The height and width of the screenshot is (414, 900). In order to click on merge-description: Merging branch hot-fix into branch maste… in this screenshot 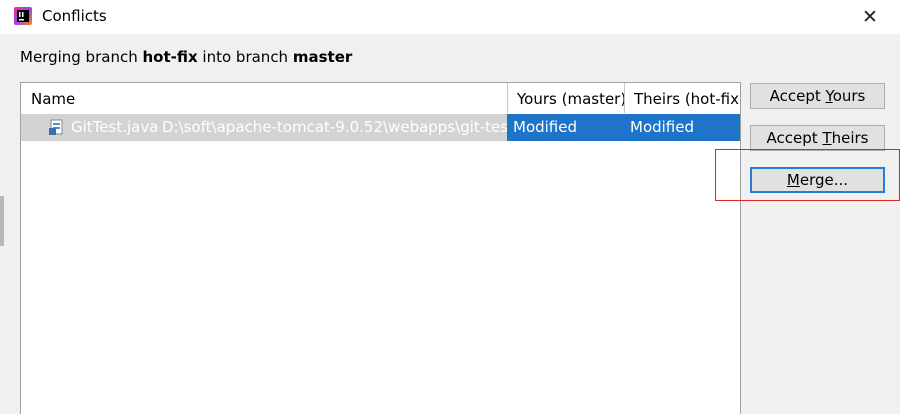, I will do `click(186, 57)`.